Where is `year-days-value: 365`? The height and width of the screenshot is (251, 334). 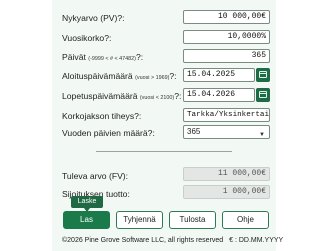 year-days-value: 365 is located at coordinates (194, 131).